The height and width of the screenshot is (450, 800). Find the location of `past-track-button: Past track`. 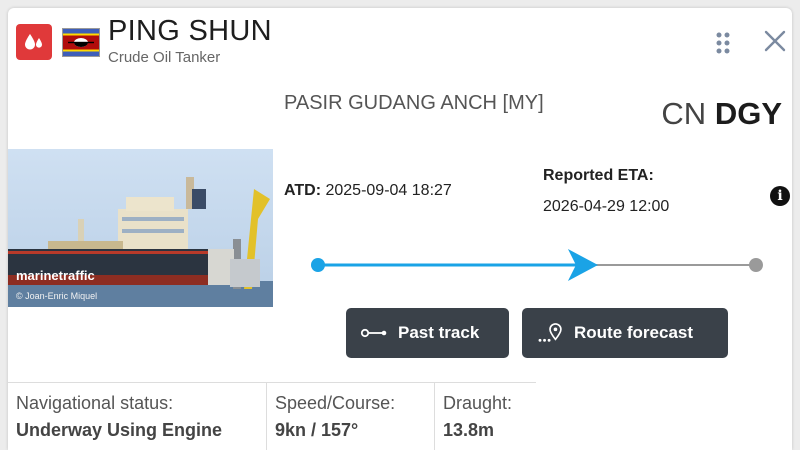

past-track-button: Past track is located at coordinates (427, 333).